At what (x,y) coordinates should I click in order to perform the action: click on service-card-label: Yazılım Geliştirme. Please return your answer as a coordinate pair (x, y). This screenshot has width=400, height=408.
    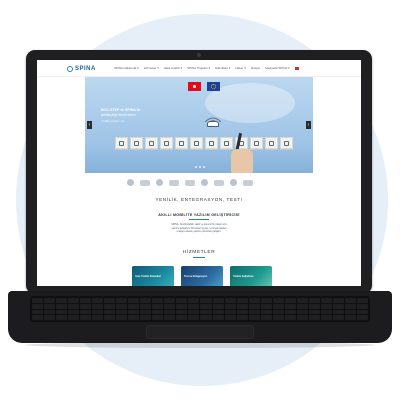
    Looking at the image, I should click on (243, 276).